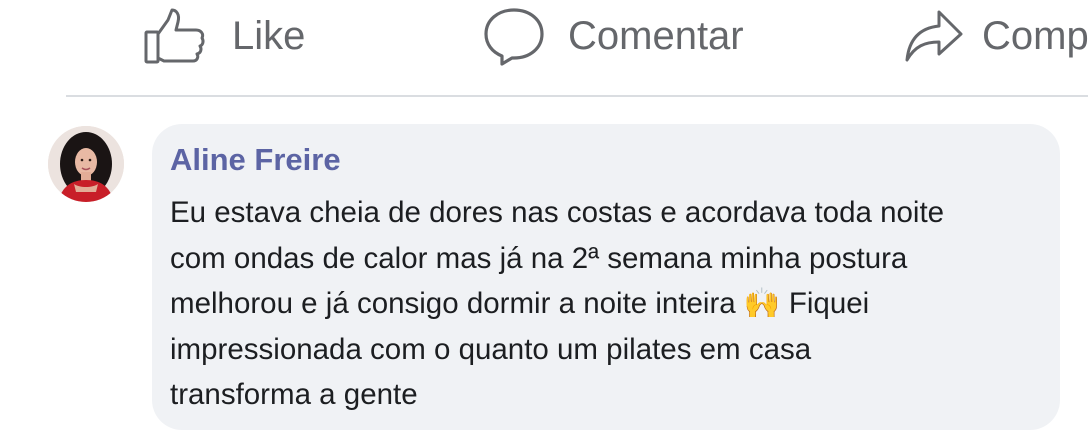  What do you see at coordinates (86, 164) in the screenshot?
I see `avatar` at bounding box center [86, 164].